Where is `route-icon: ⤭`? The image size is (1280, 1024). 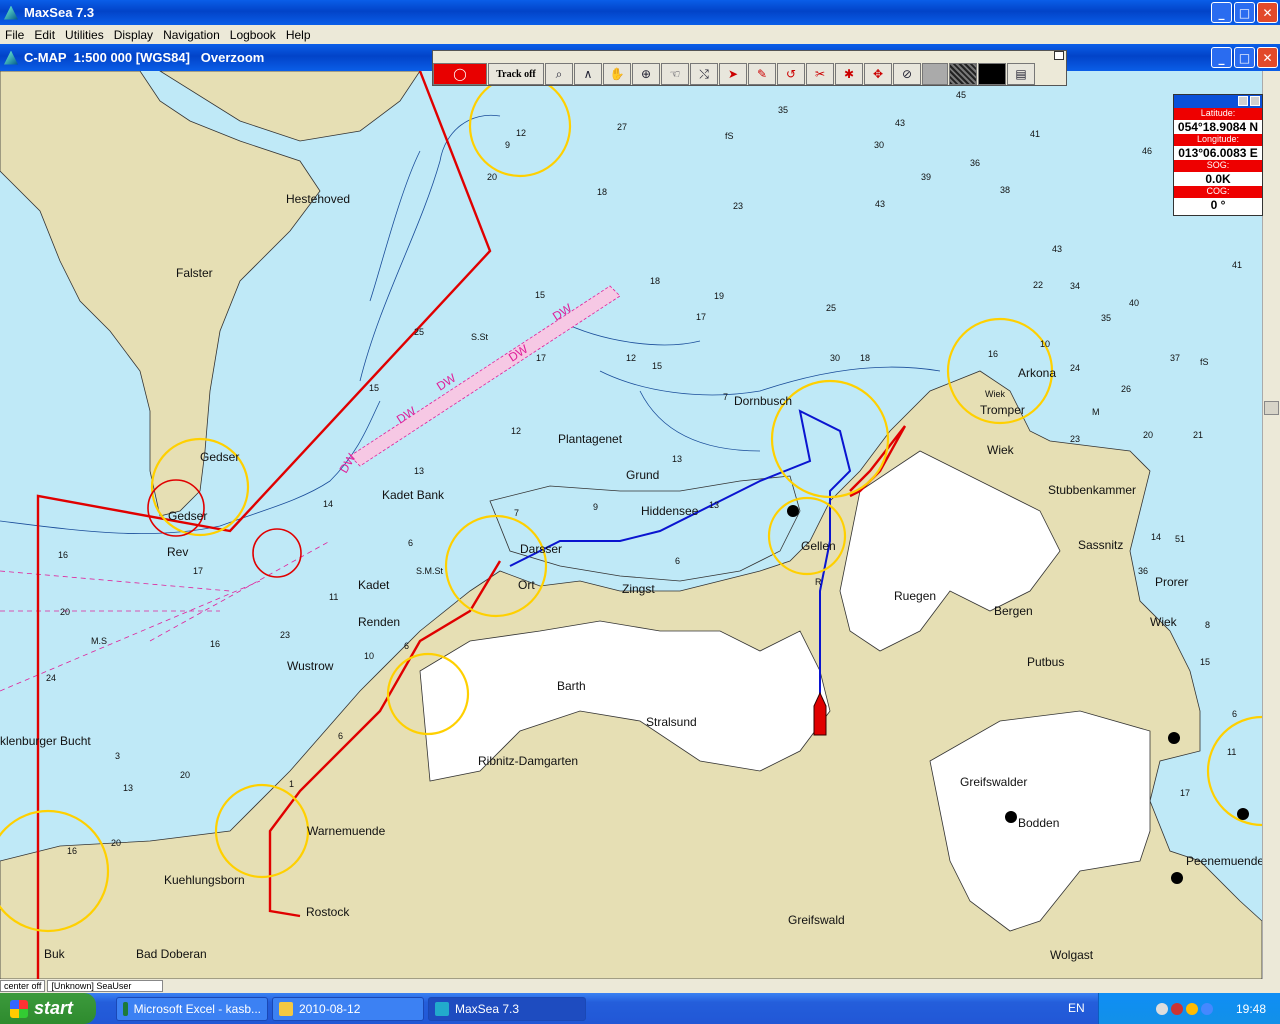 route-icon: ⤭ is located at coordinates (704, 74).